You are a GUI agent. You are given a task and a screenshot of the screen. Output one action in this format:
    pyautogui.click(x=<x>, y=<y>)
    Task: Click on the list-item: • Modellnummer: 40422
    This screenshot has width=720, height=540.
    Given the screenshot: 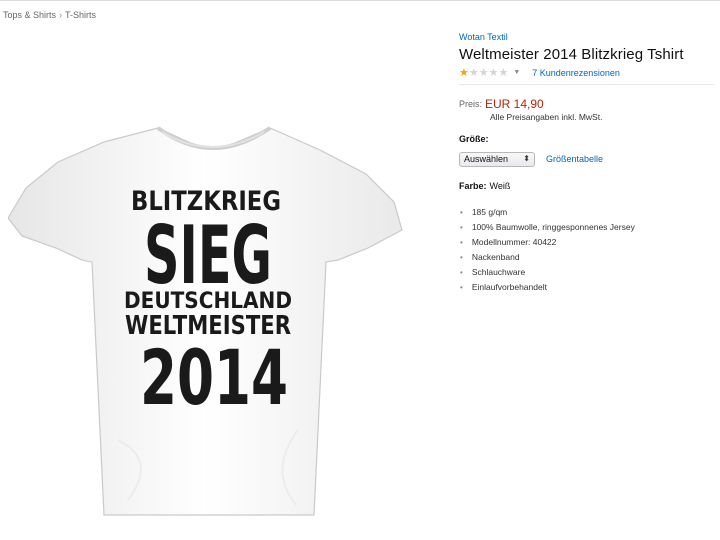 What is the action you would take?
    pyautogui.click(x=547, y=242)
    